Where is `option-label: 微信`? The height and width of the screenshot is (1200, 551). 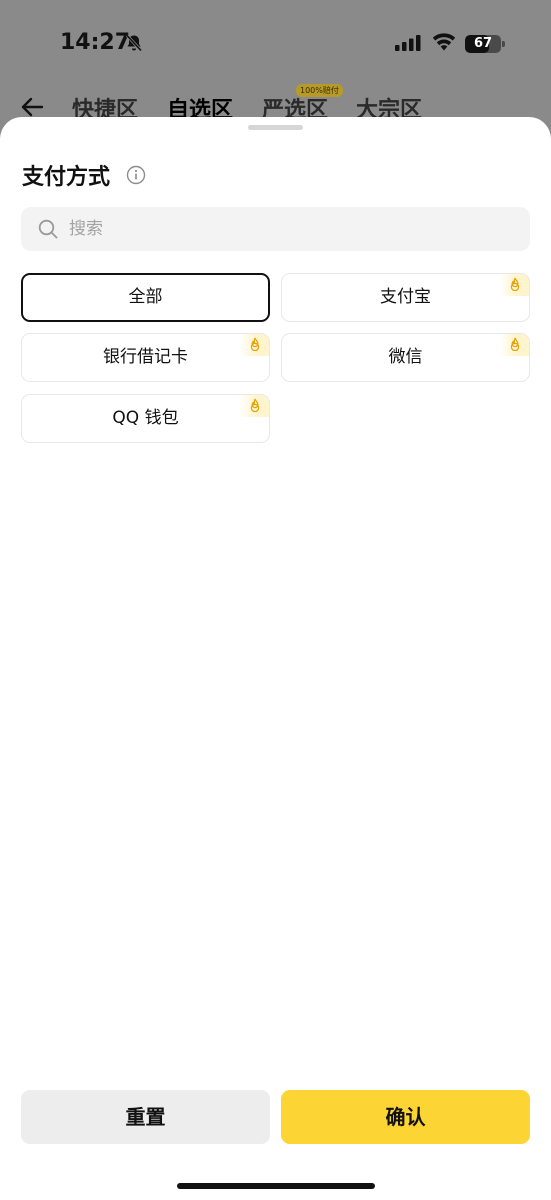
option-label: 微信 is located at coordinates (405, 357).